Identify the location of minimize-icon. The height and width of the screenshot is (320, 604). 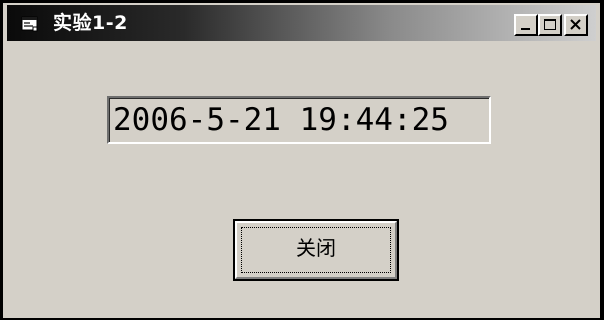
(525, 29).